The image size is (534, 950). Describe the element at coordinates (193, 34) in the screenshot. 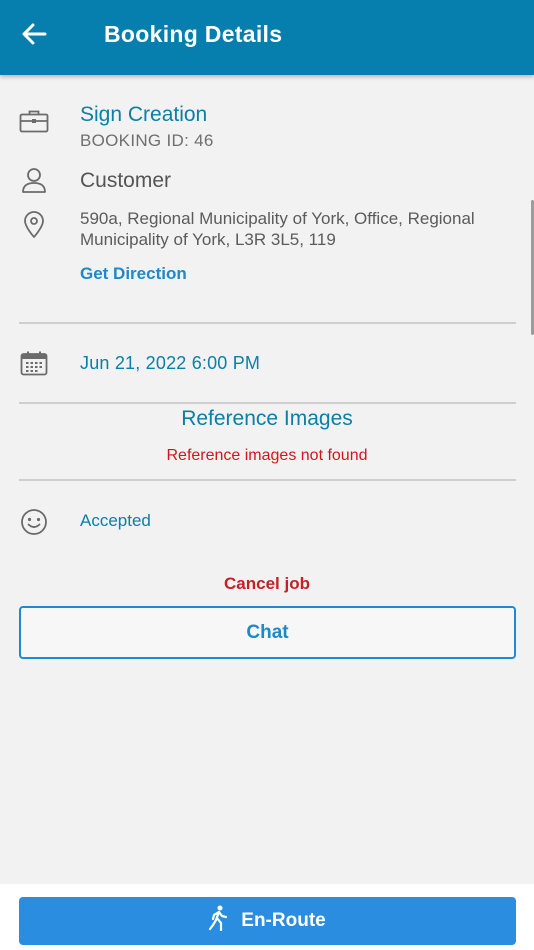

I see `page-title: Booking Details` at that location.